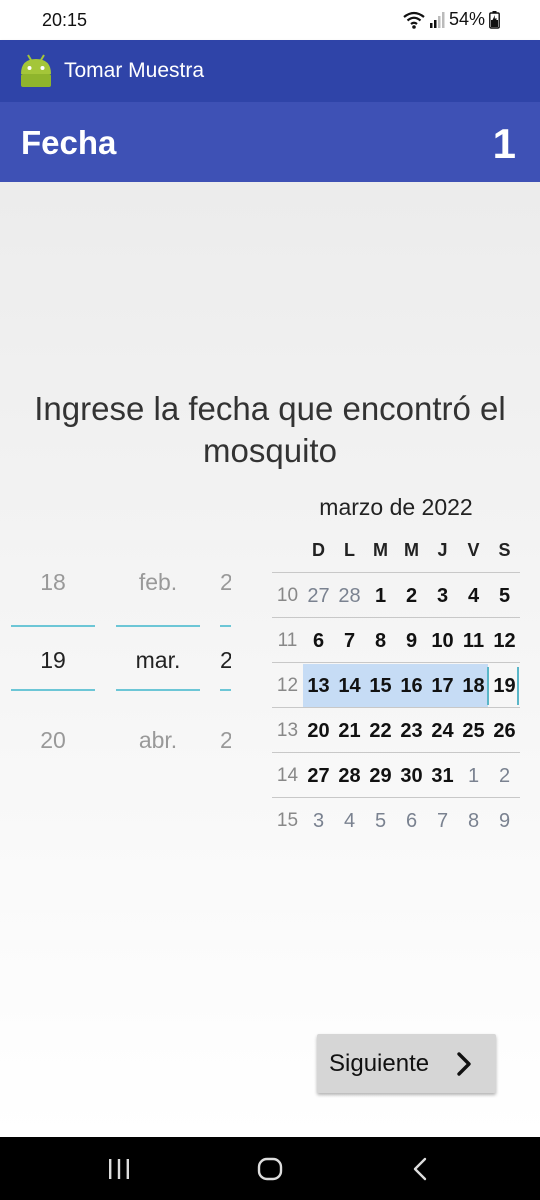  I want to click on day-spinner: 18 19 20, so click(53, 652).